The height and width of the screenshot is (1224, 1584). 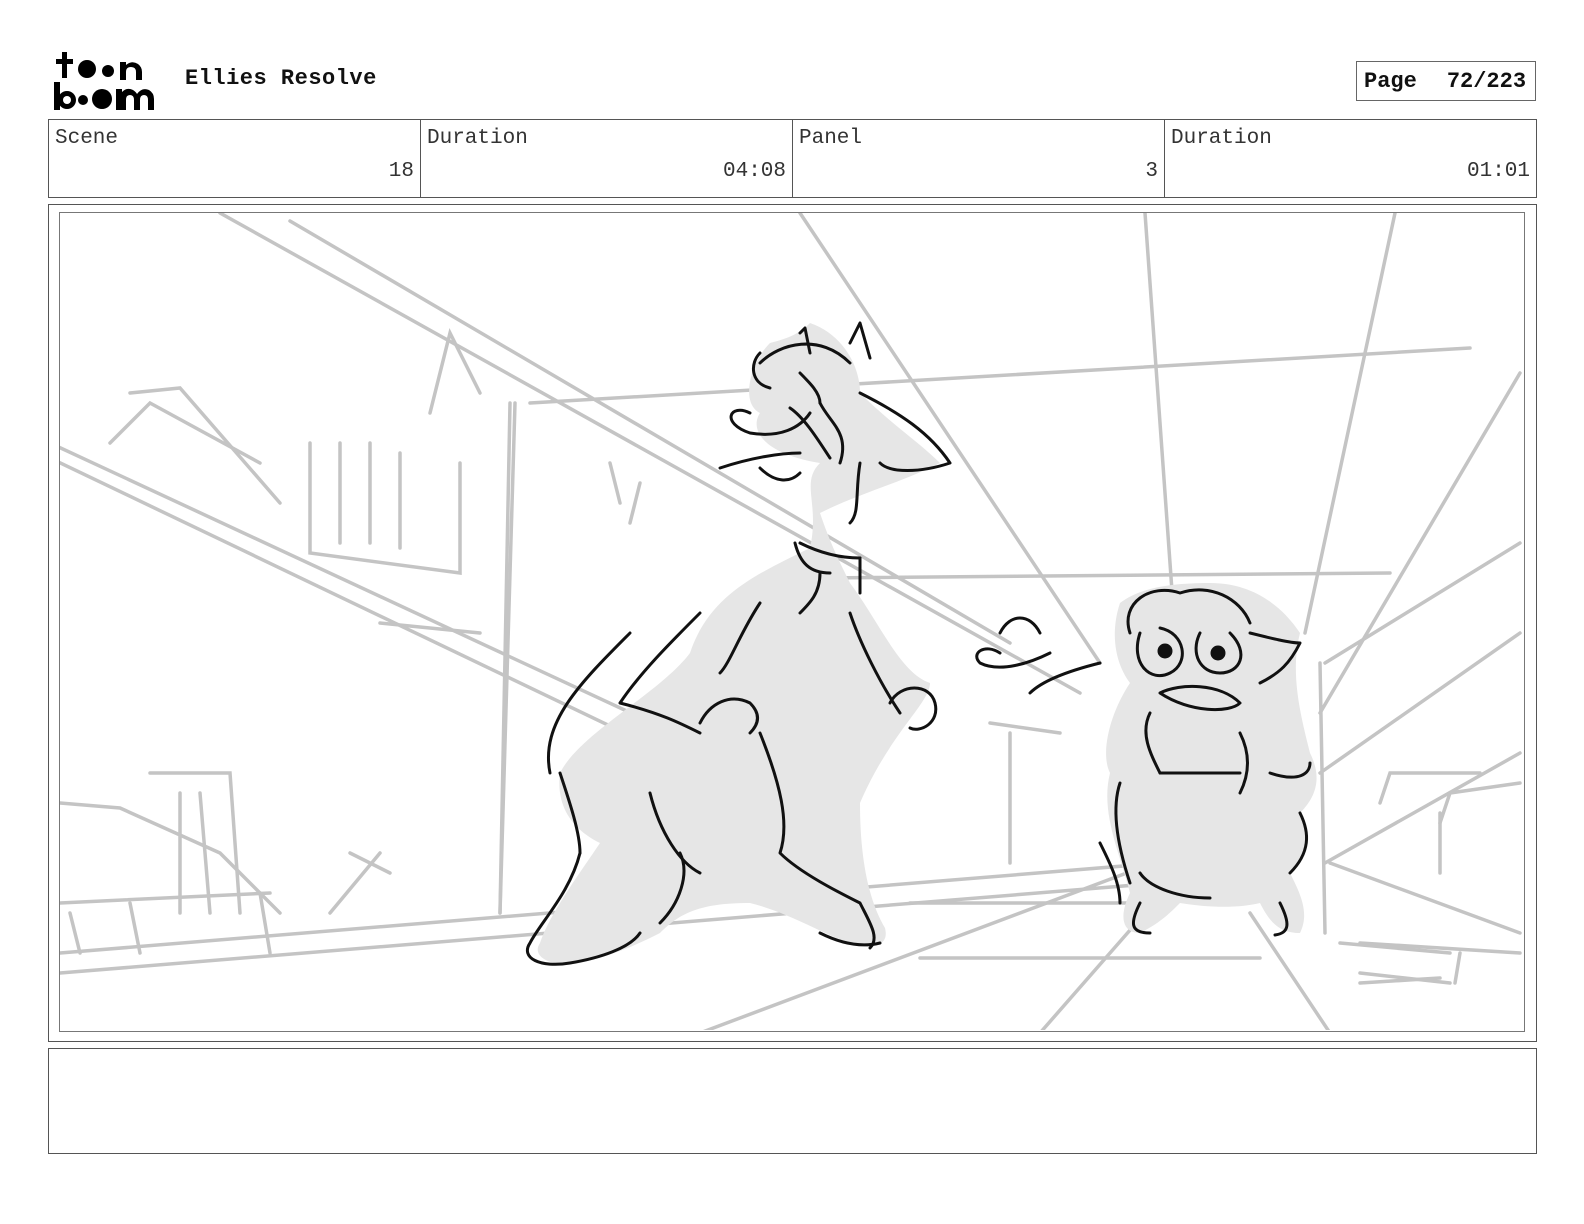 What do you see at coordinates (1486, 81) in the screenshot?
I see `page-number: 72/223` at bounding box center [1486, 81].